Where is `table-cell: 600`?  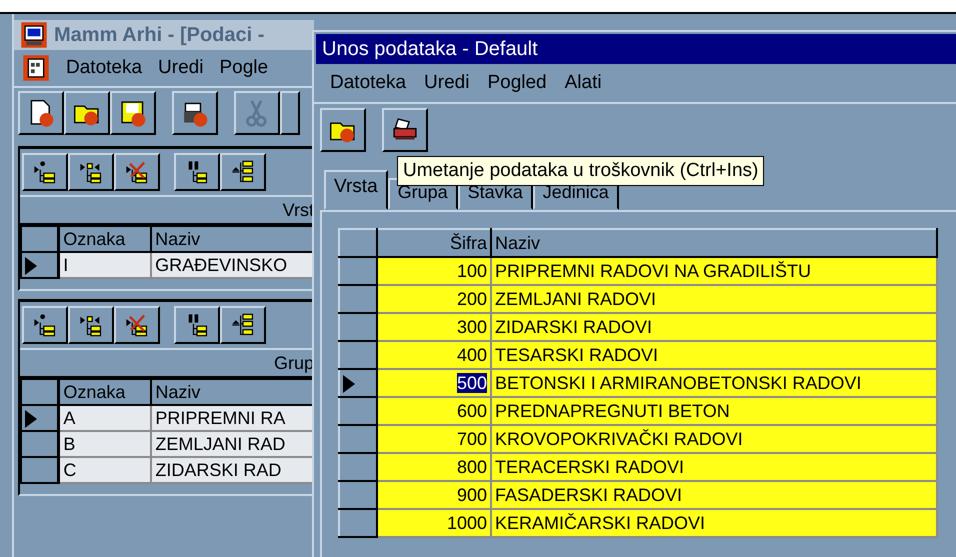 table-cell: 600 is located at coordinates (434, 411).